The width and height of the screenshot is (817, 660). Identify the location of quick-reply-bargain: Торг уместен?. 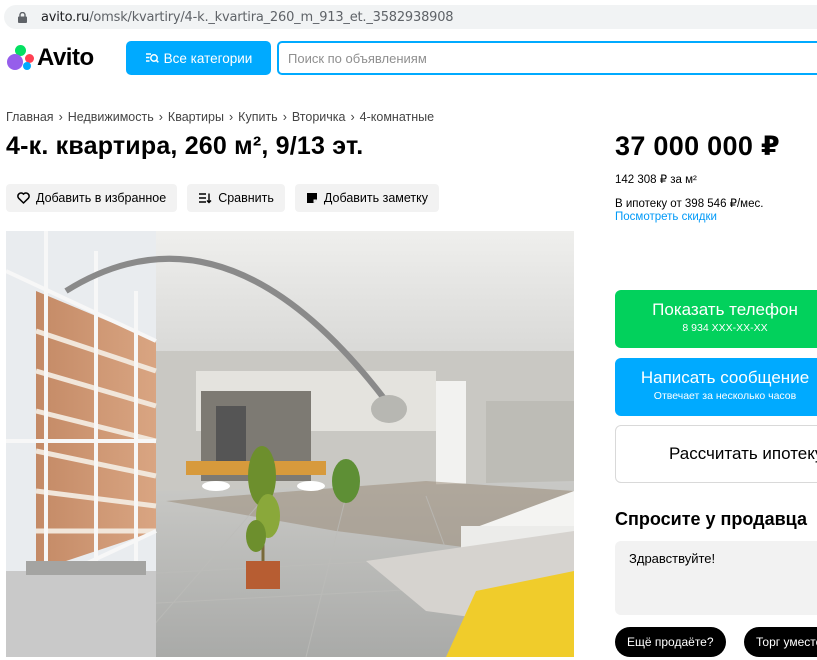
(780, 642).